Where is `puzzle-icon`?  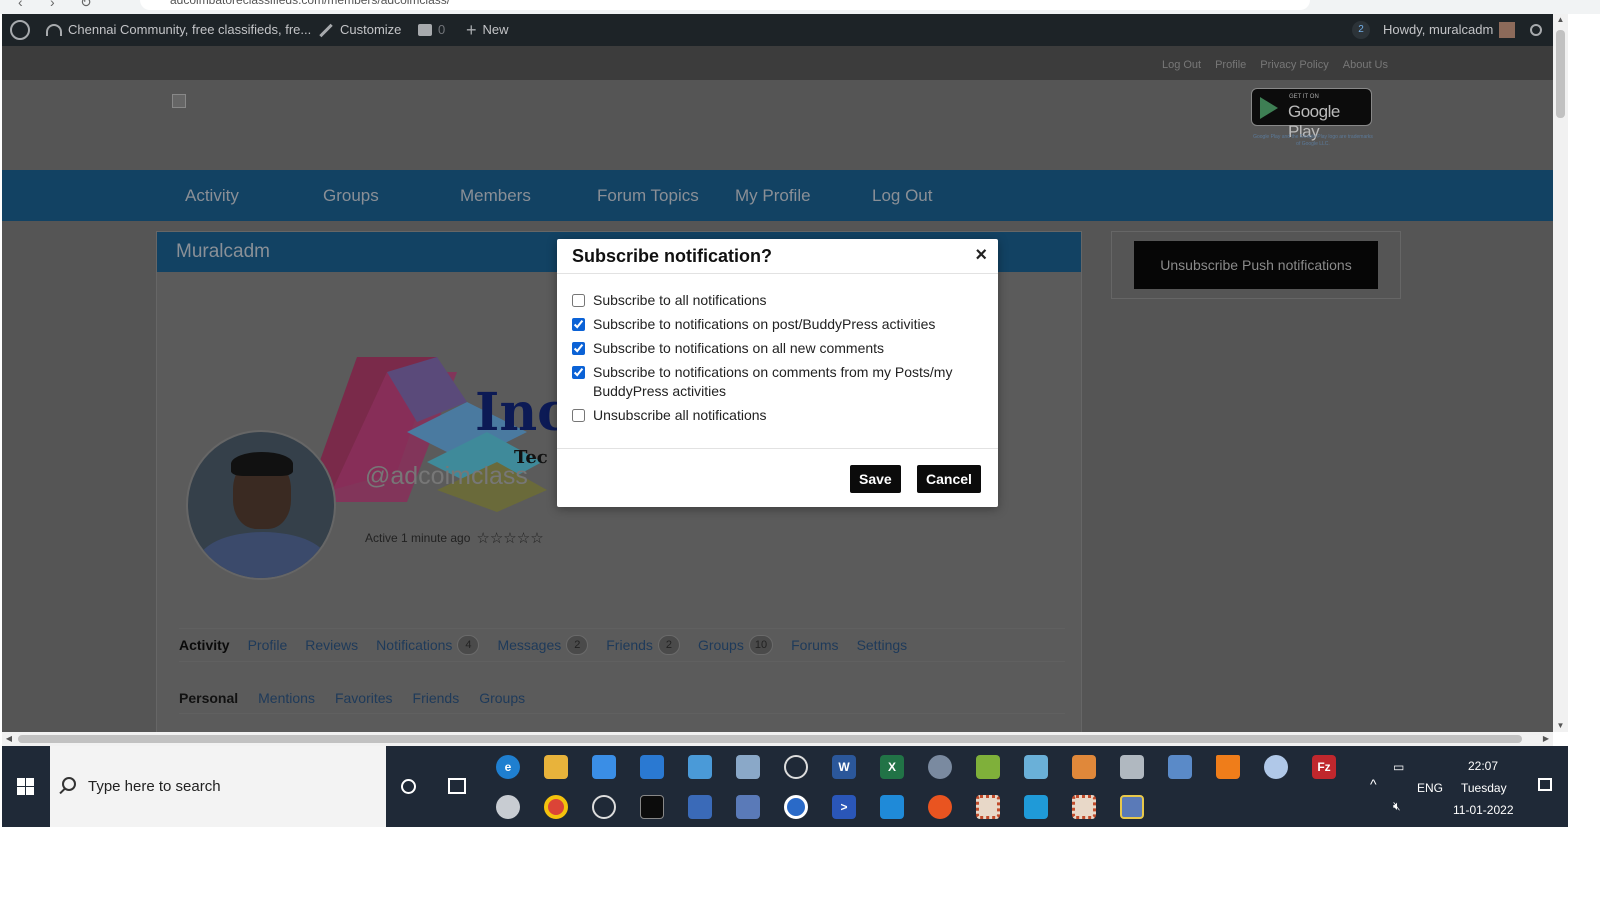 puzzle-icon is located at coordinates (988, 807).